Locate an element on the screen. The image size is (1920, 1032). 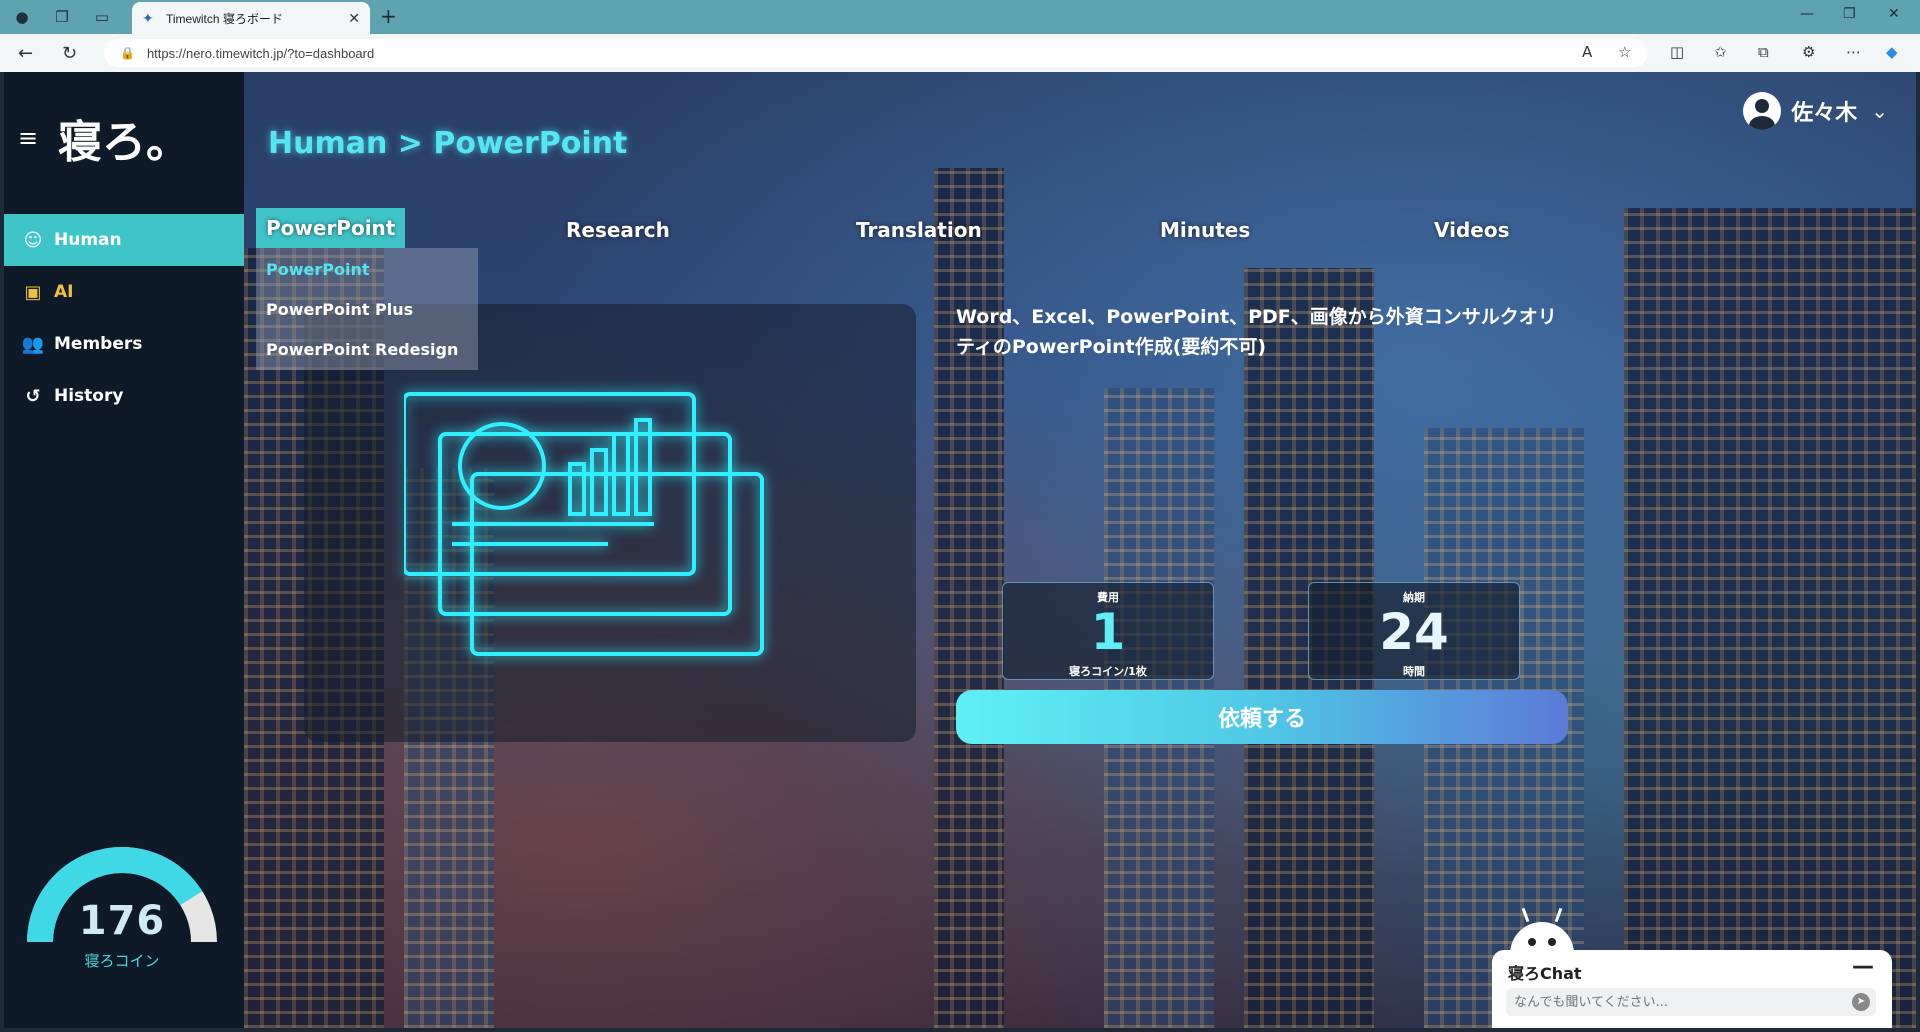
sidebar-item-human: ☺ Human is located at coordinates (124, 240).